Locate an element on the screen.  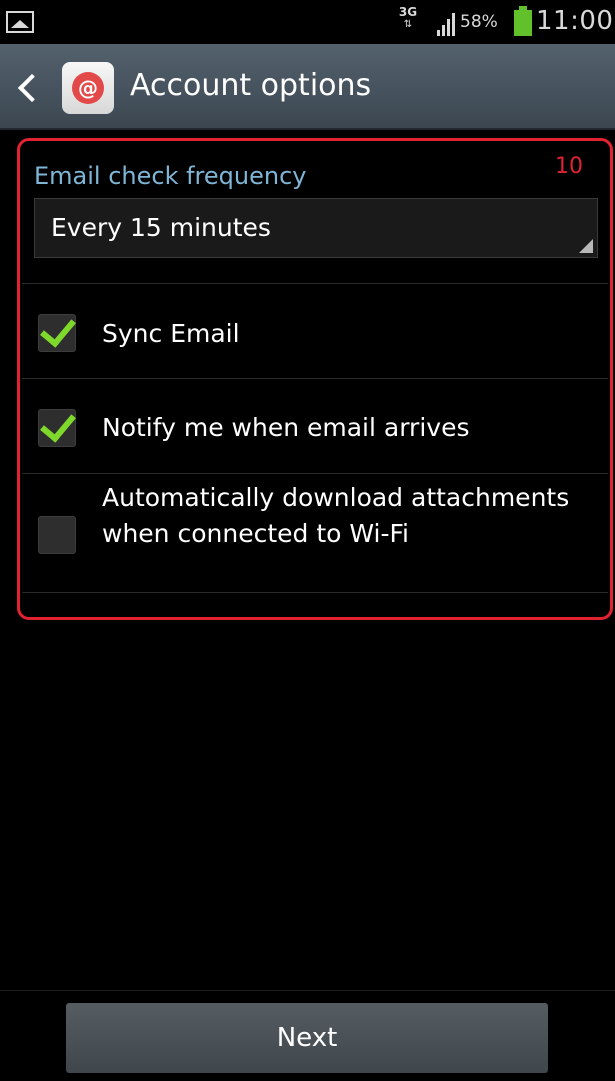
battery-icon is located at coordinates (523, 21).